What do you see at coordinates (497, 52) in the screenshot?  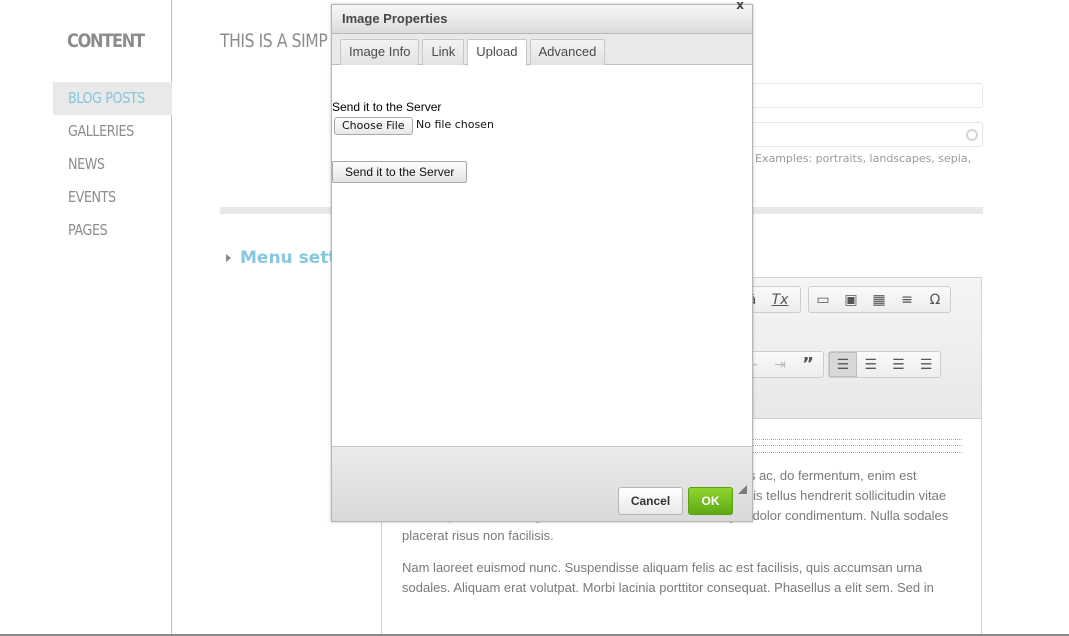 I see `tab-upload: Upload` at bounding box center [497, 52].